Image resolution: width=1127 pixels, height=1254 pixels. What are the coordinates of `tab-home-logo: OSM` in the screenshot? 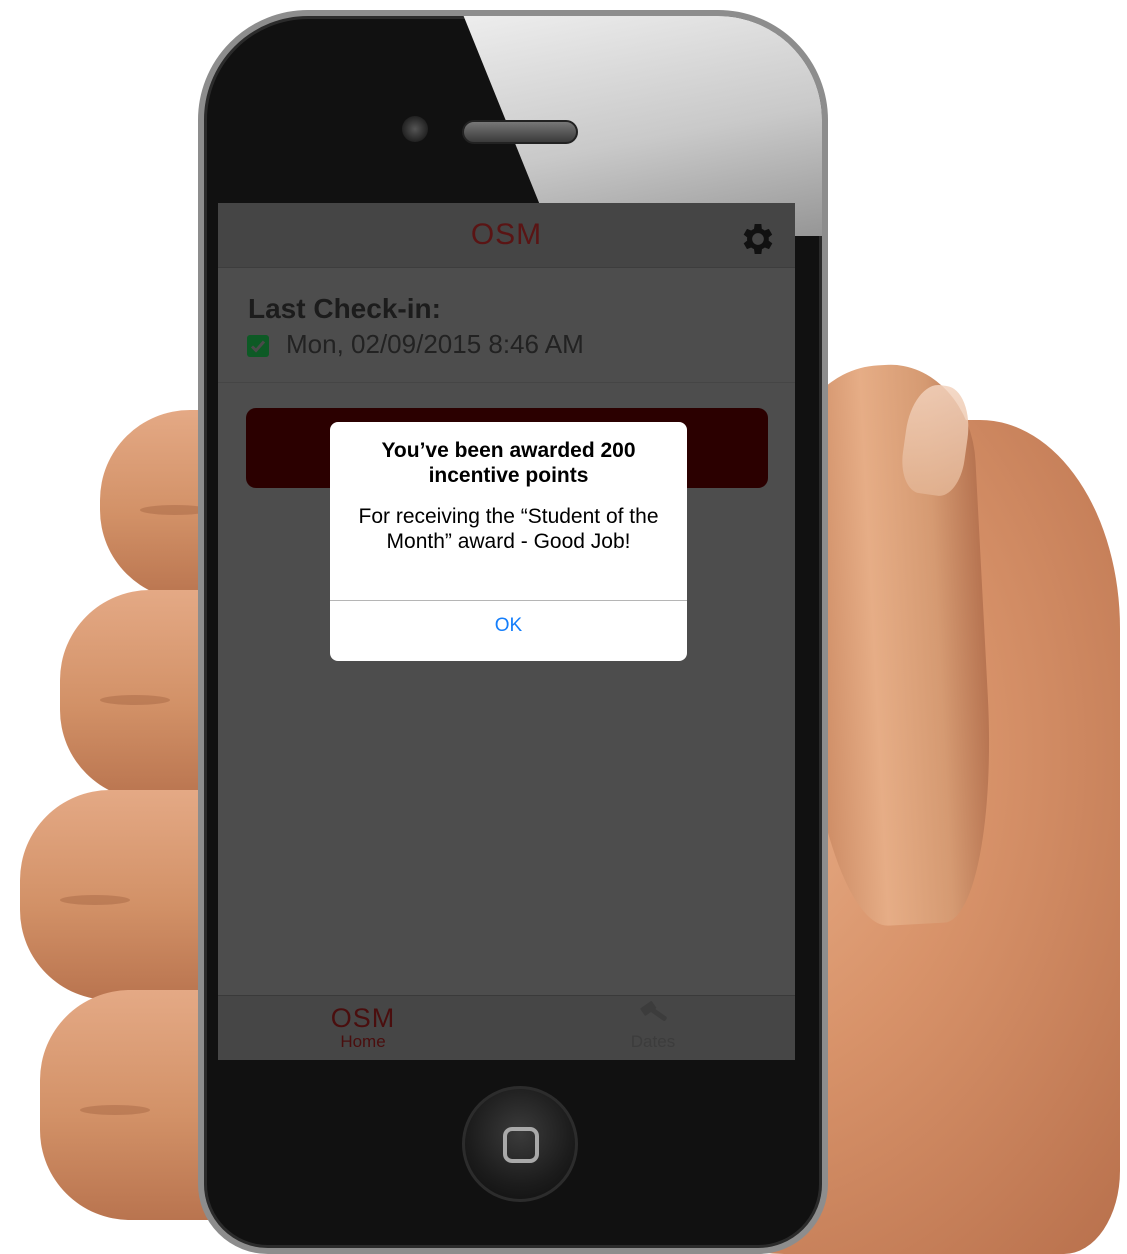 It's located at (363, 1018).